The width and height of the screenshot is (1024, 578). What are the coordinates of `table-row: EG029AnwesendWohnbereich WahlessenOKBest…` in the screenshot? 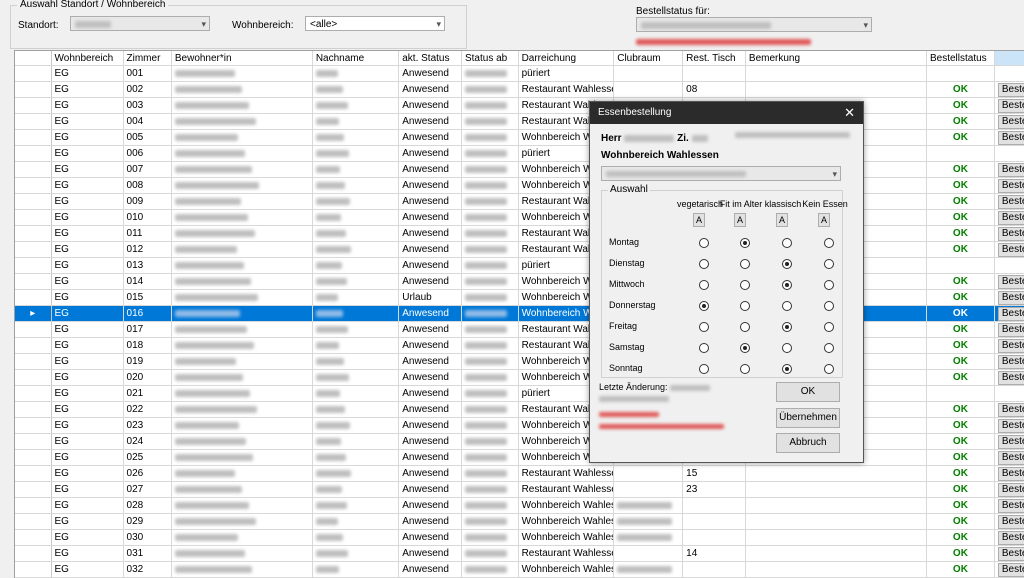 It's located at (519, 522).